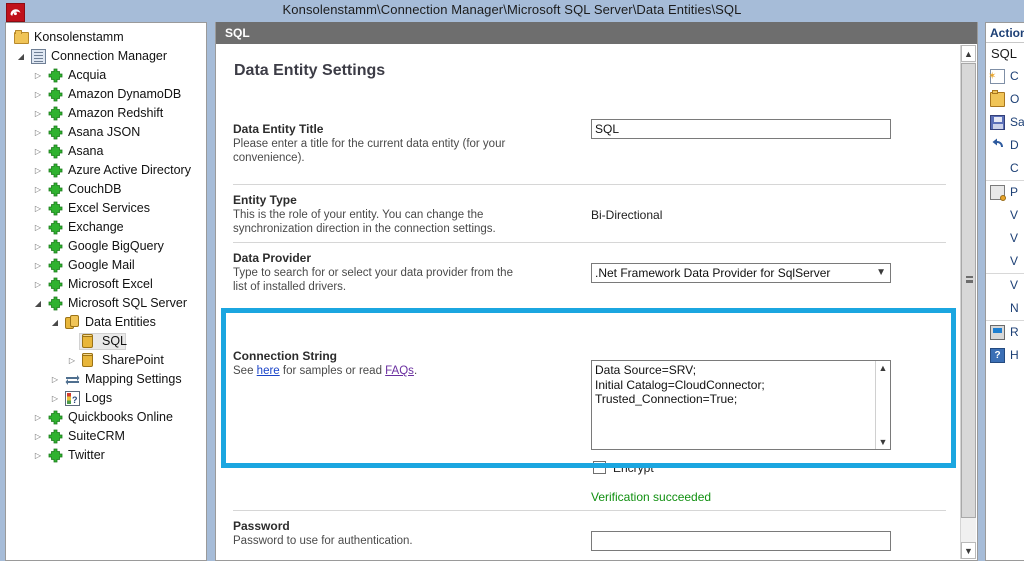 This screenshot has height=561, width=1024. Describe the element at coordinates (599, 467) in the screenshot. I see `encrypt-checkbox` at that location.